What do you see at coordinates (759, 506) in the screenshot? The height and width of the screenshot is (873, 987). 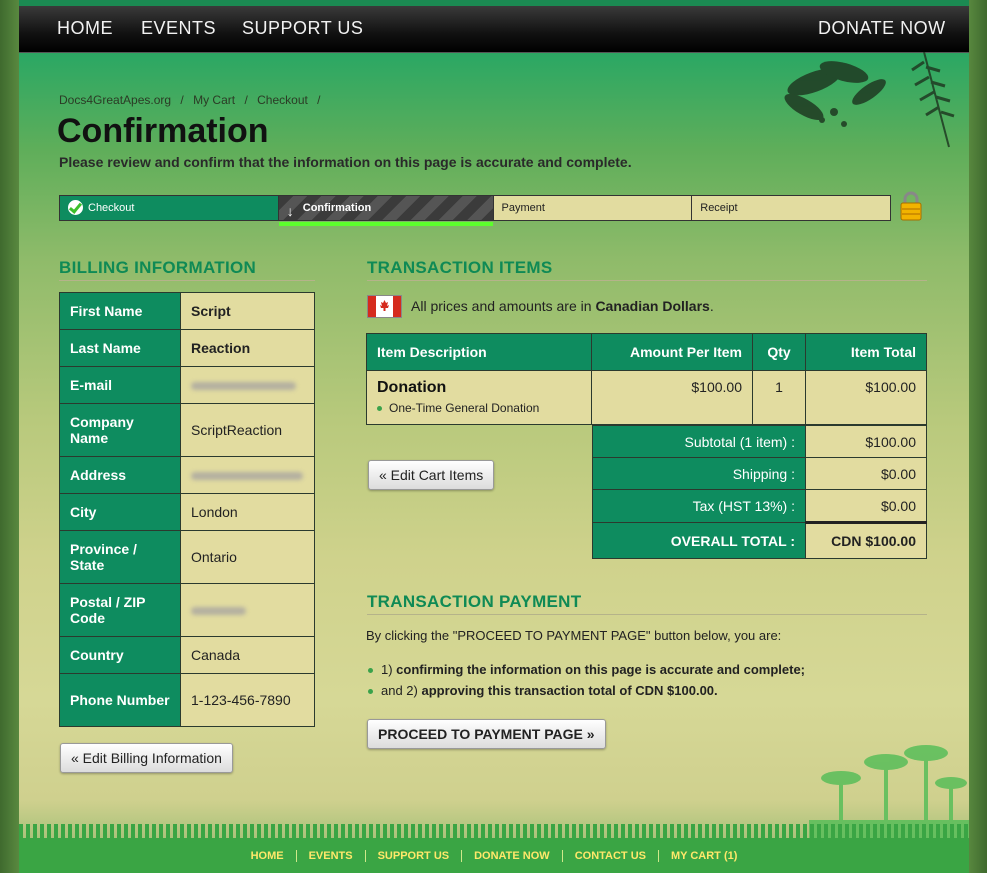 I see `tax-row: Tax (HST 13%) : $0.00` at bounding box center [759, 506].